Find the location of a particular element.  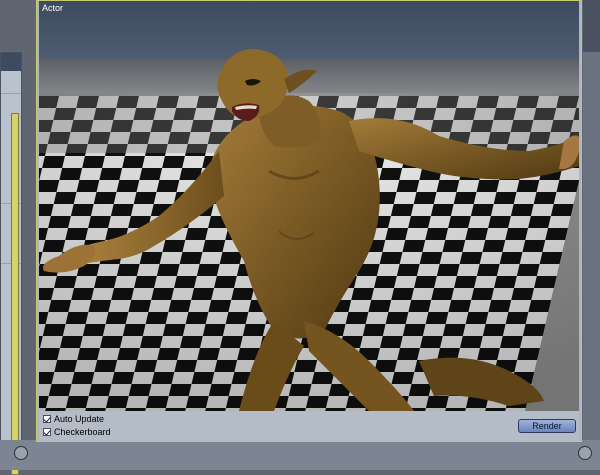

background-divider is located at coordinates (11, 93).